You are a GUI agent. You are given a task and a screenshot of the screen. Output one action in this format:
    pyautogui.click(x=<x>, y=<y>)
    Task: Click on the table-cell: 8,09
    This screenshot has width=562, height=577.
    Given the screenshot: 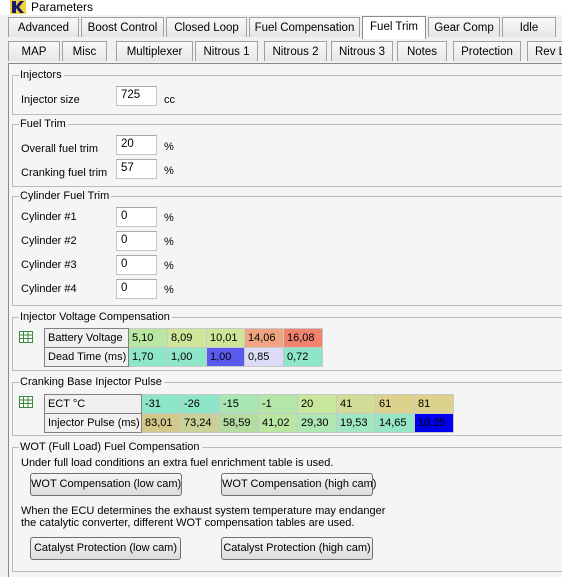 What is the action you would take?
    pyautogui.click(x=187, y=338)
    